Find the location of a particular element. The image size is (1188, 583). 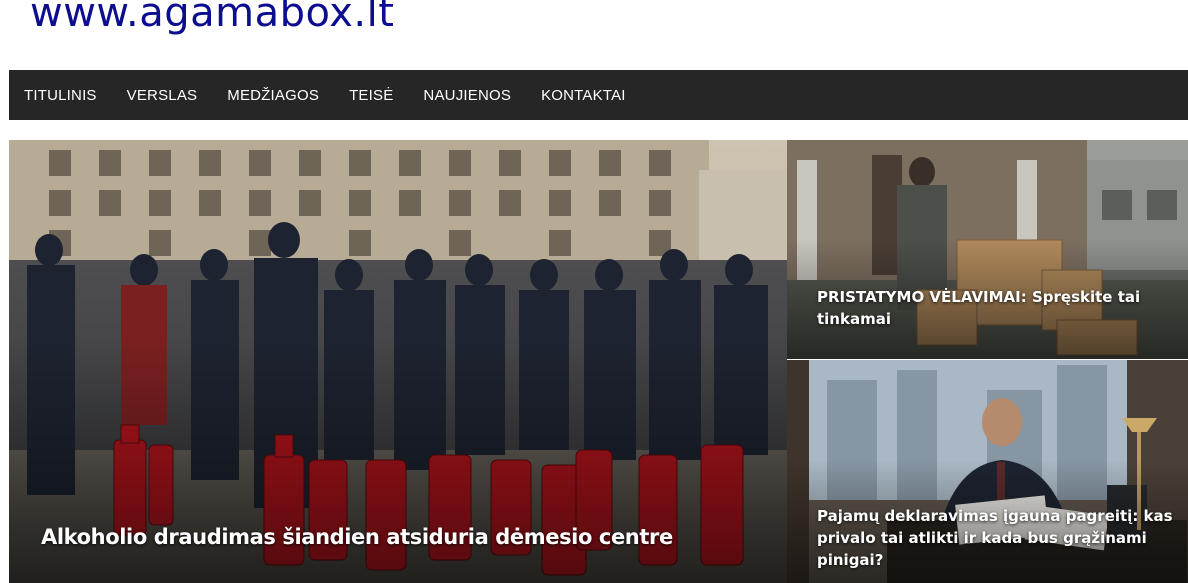

nav-item-titulinis: TITULINIS is located at coordinates (60, 95).